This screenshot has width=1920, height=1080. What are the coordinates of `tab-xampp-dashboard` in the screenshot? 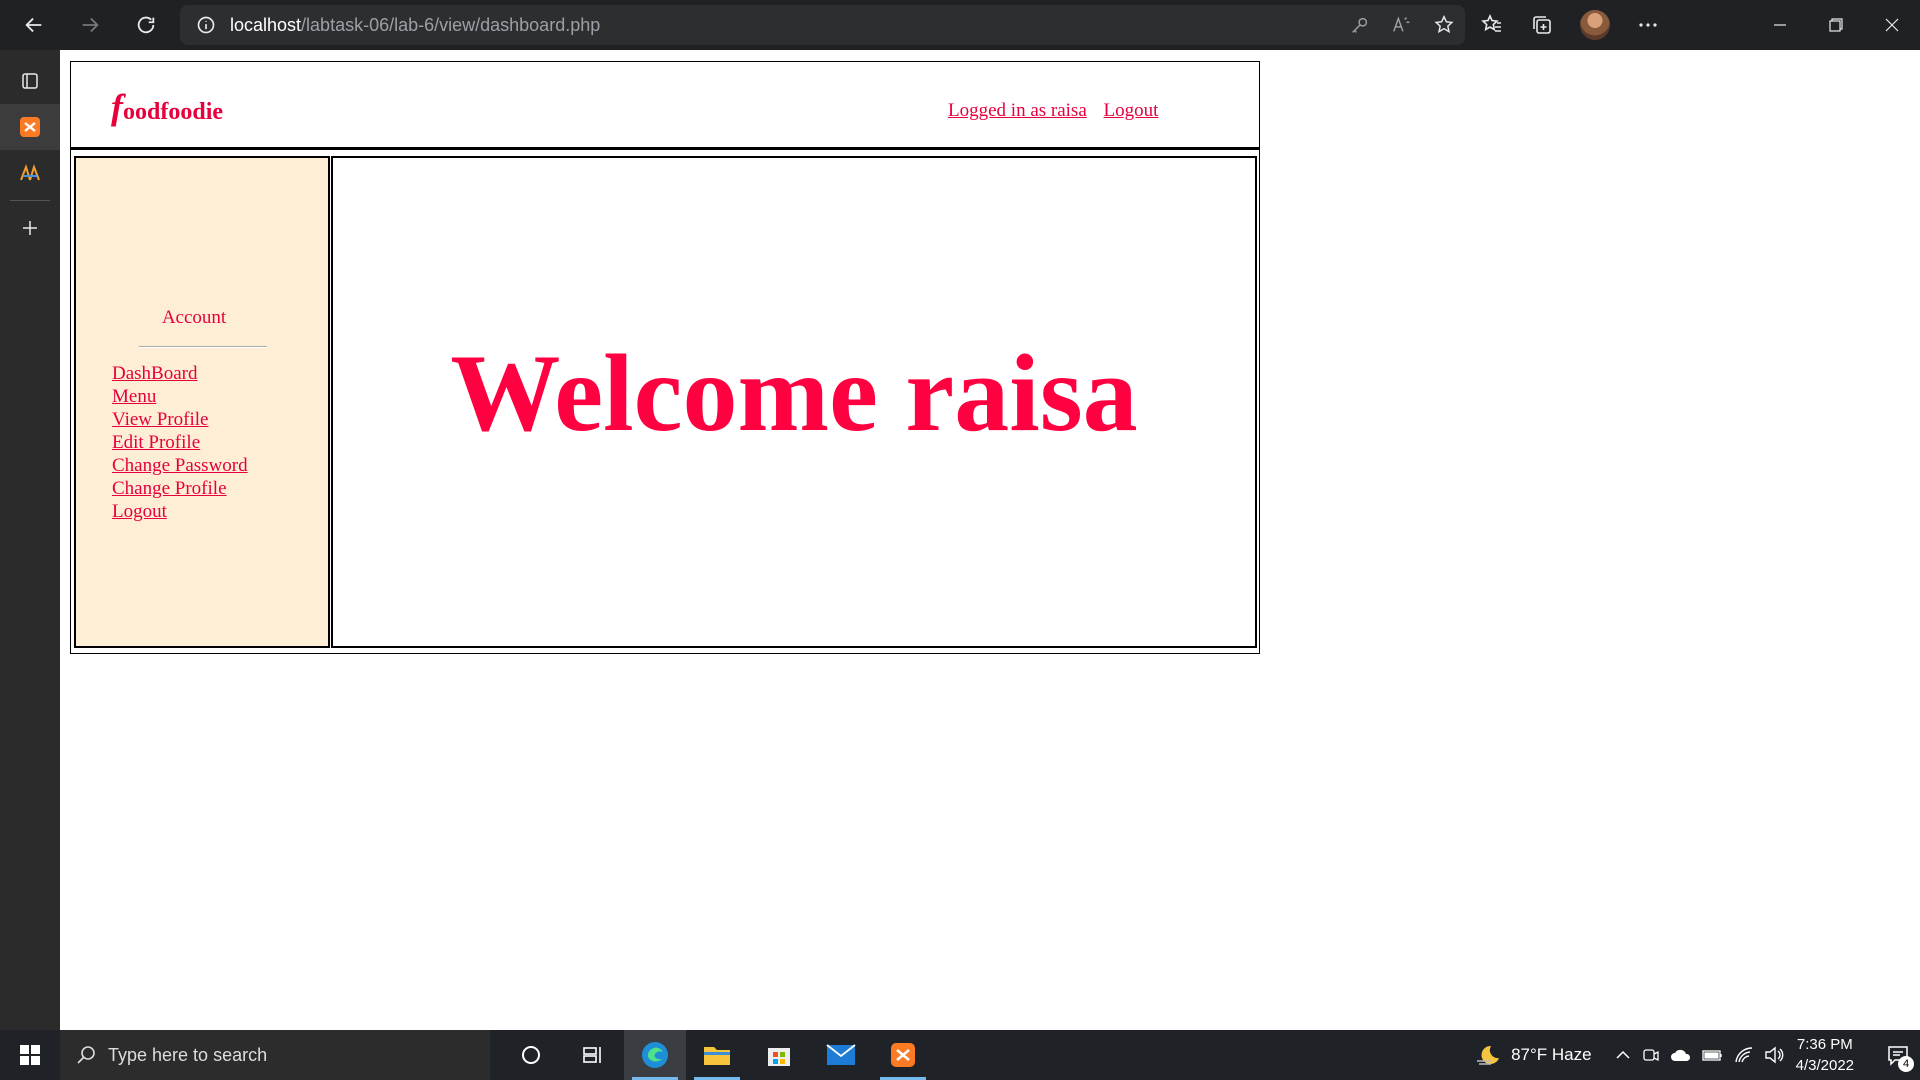 It's located at (30, 127).